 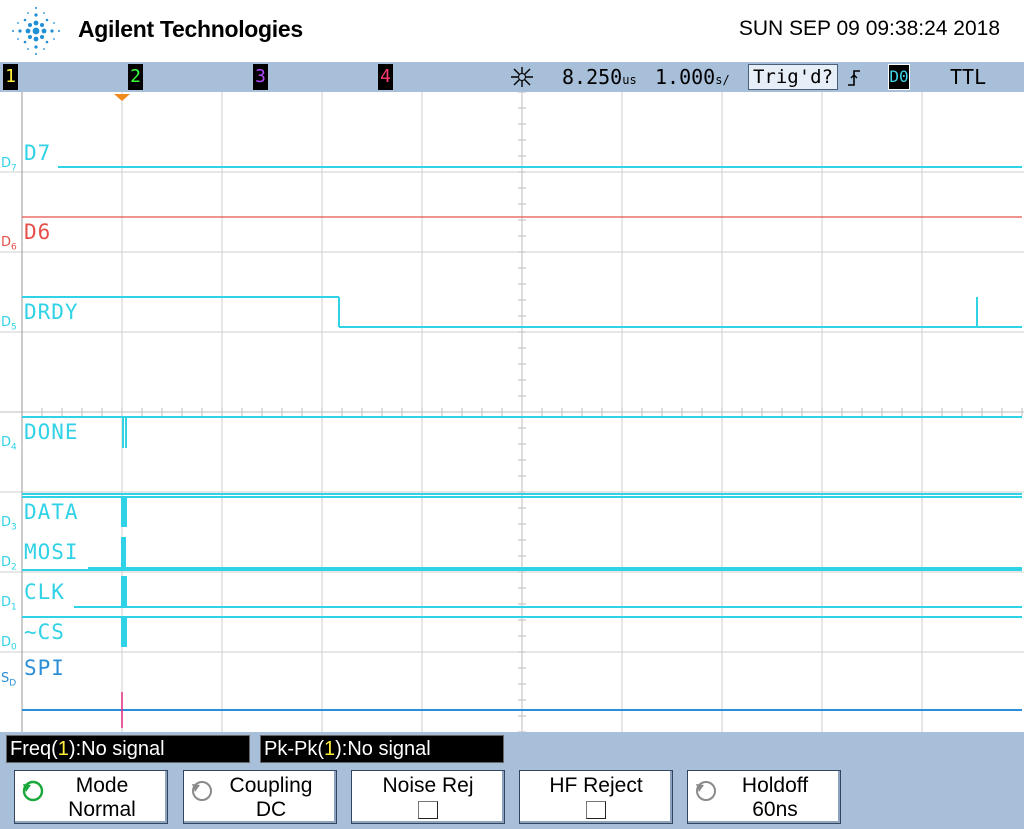 I want to click on channel-3-indicator: 3, so click(x=260, y=77).